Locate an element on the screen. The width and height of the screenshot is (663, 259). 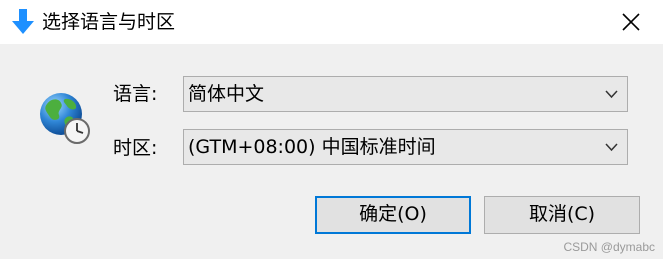
globe-clock-icon is located at coordinates (65, 118).